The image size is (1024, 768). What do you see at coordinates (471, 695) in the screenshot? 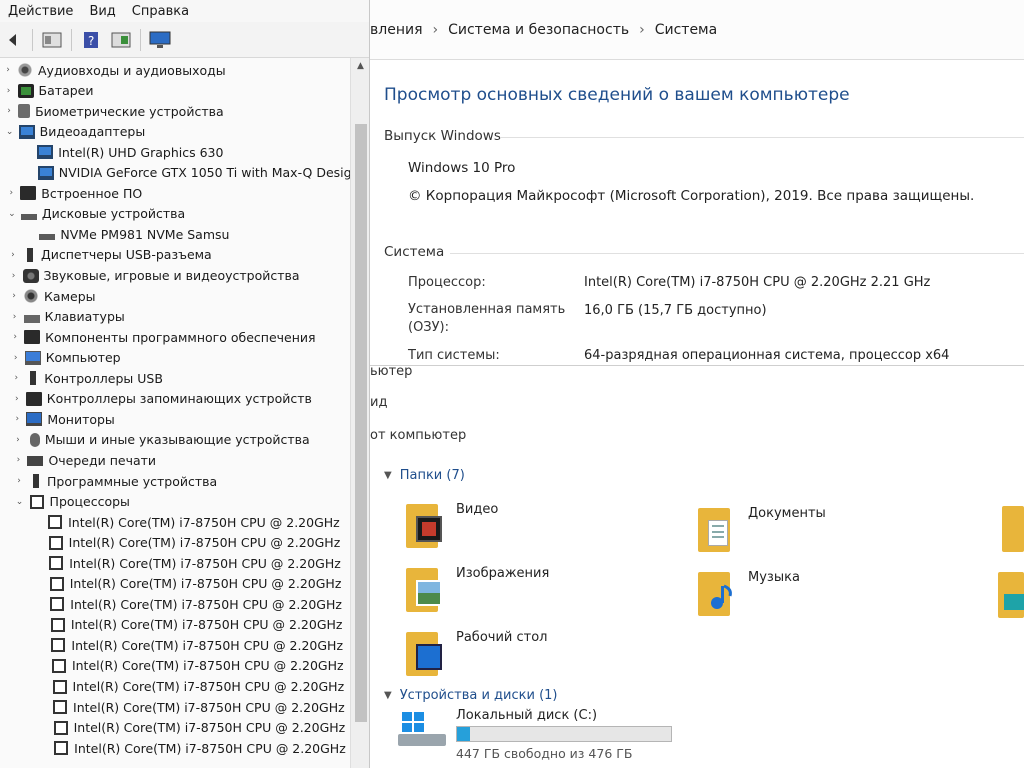
I see `devices-group-header: ▼ Устройства и диски (1)` at bounding box center [471, 695].